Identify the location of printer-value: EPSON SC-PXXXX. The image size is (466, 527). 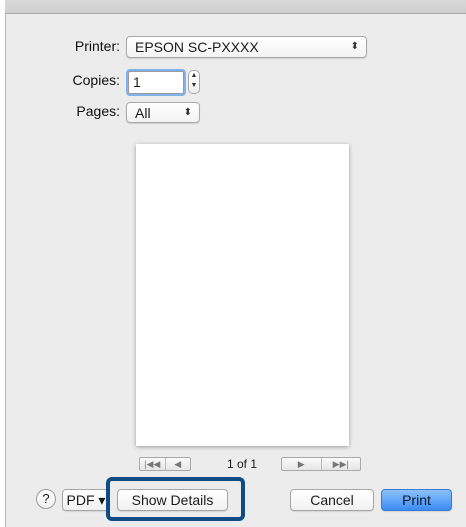
(197, 47).